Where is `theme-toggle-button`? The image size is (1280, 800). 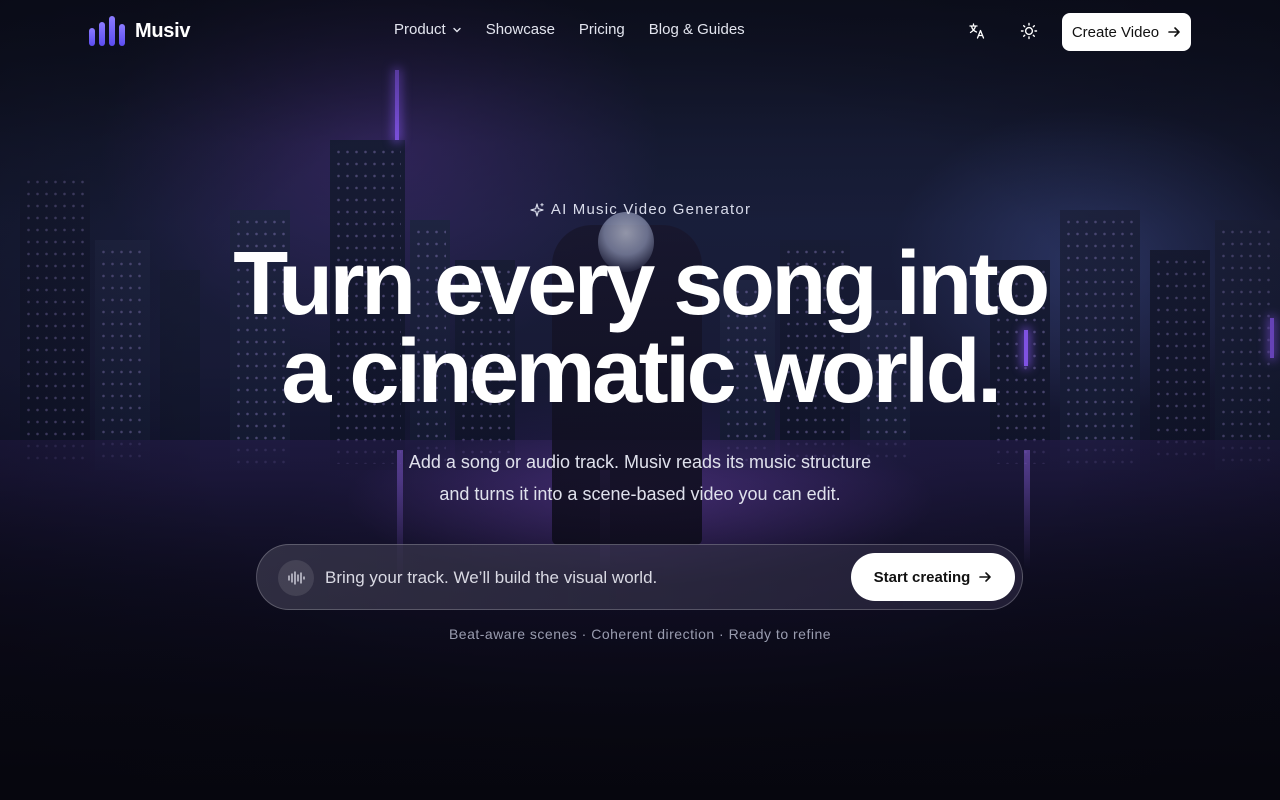
theme-toggle-button is located at coordinates (1029, 31).